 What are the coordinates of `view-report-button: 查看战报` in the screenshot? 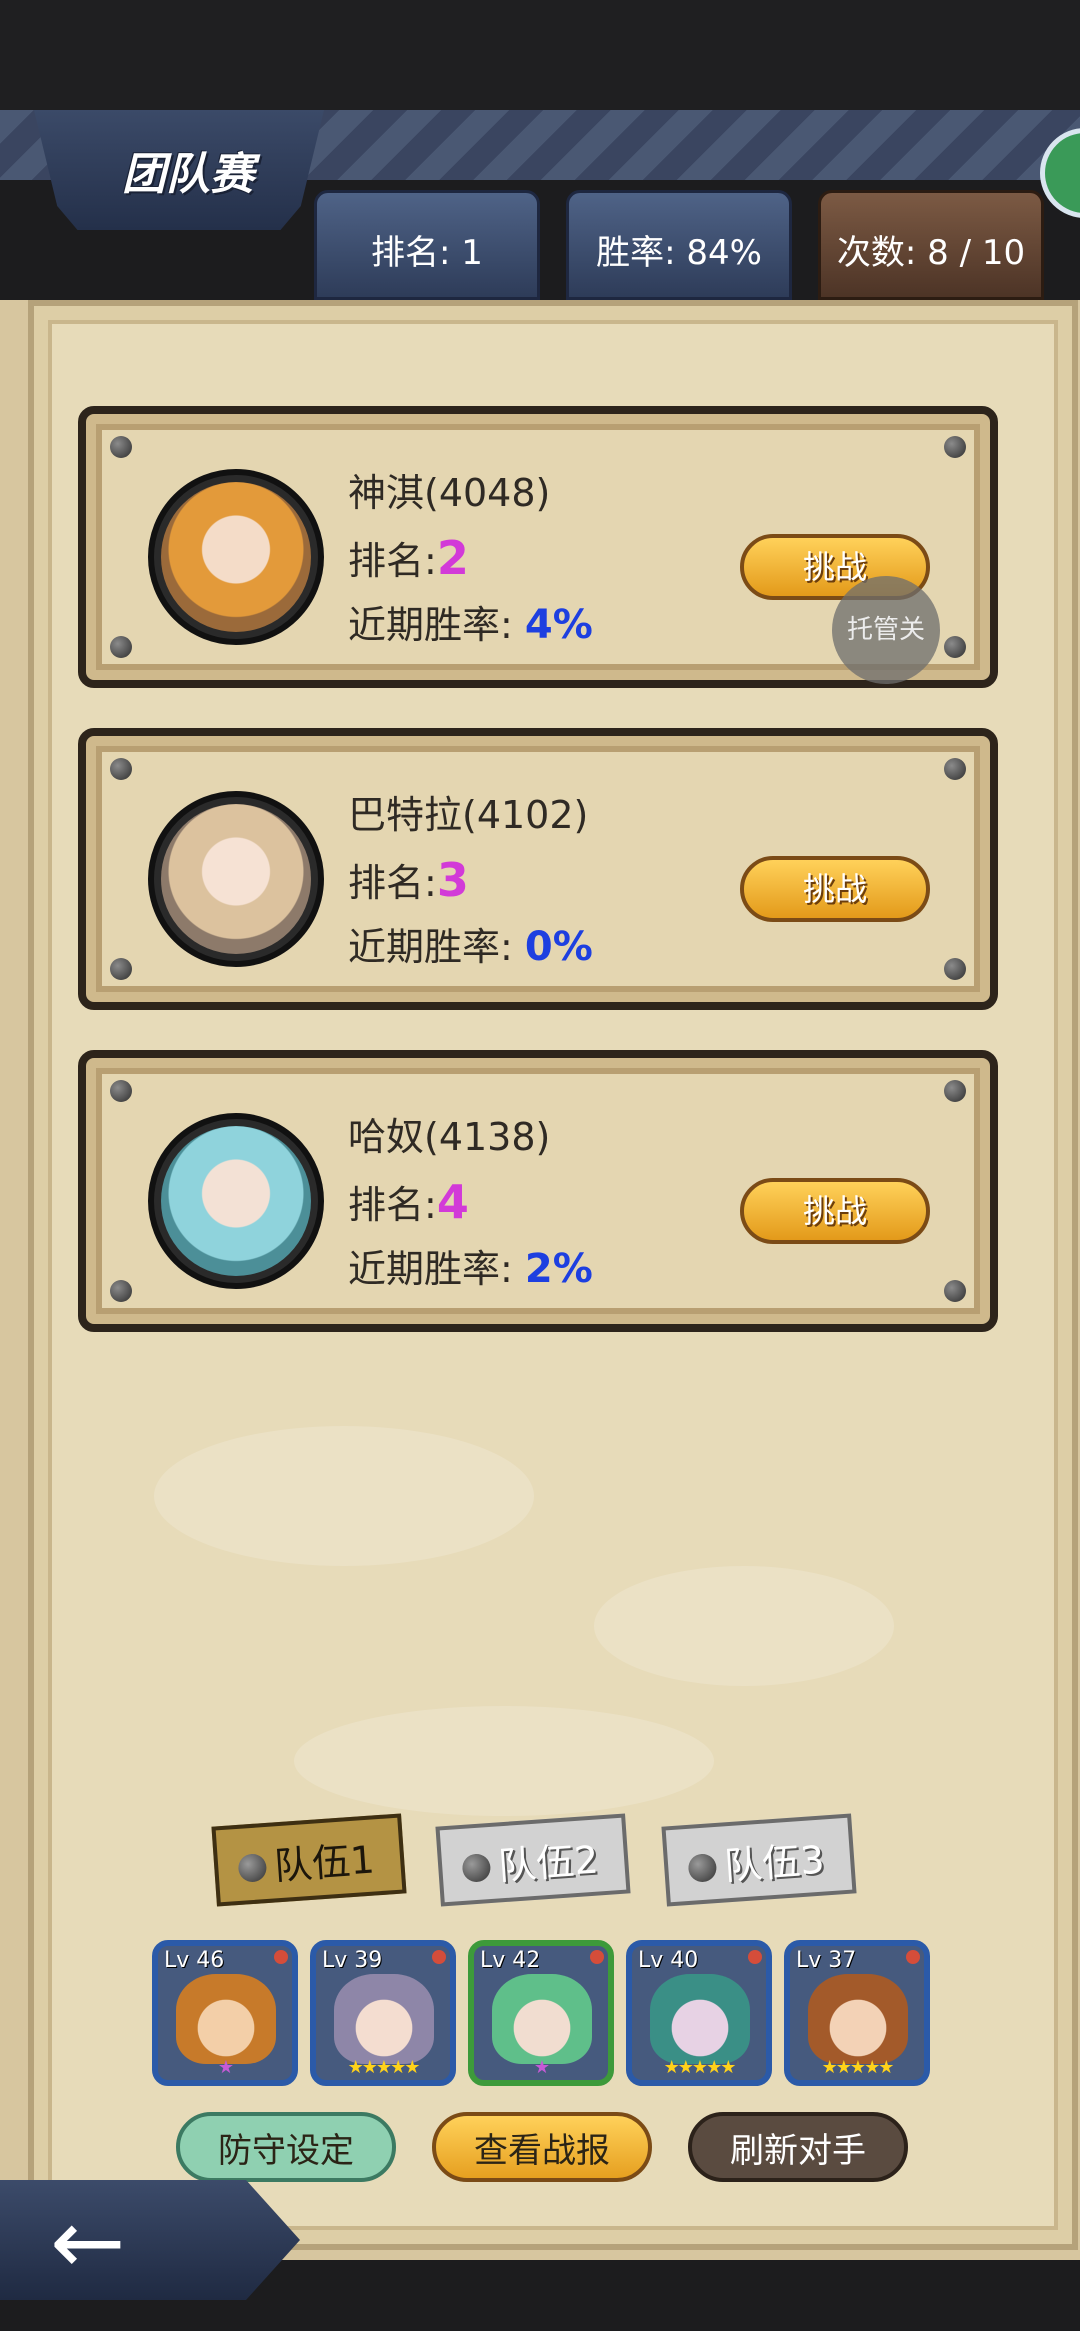 It's located at (542, 2147).